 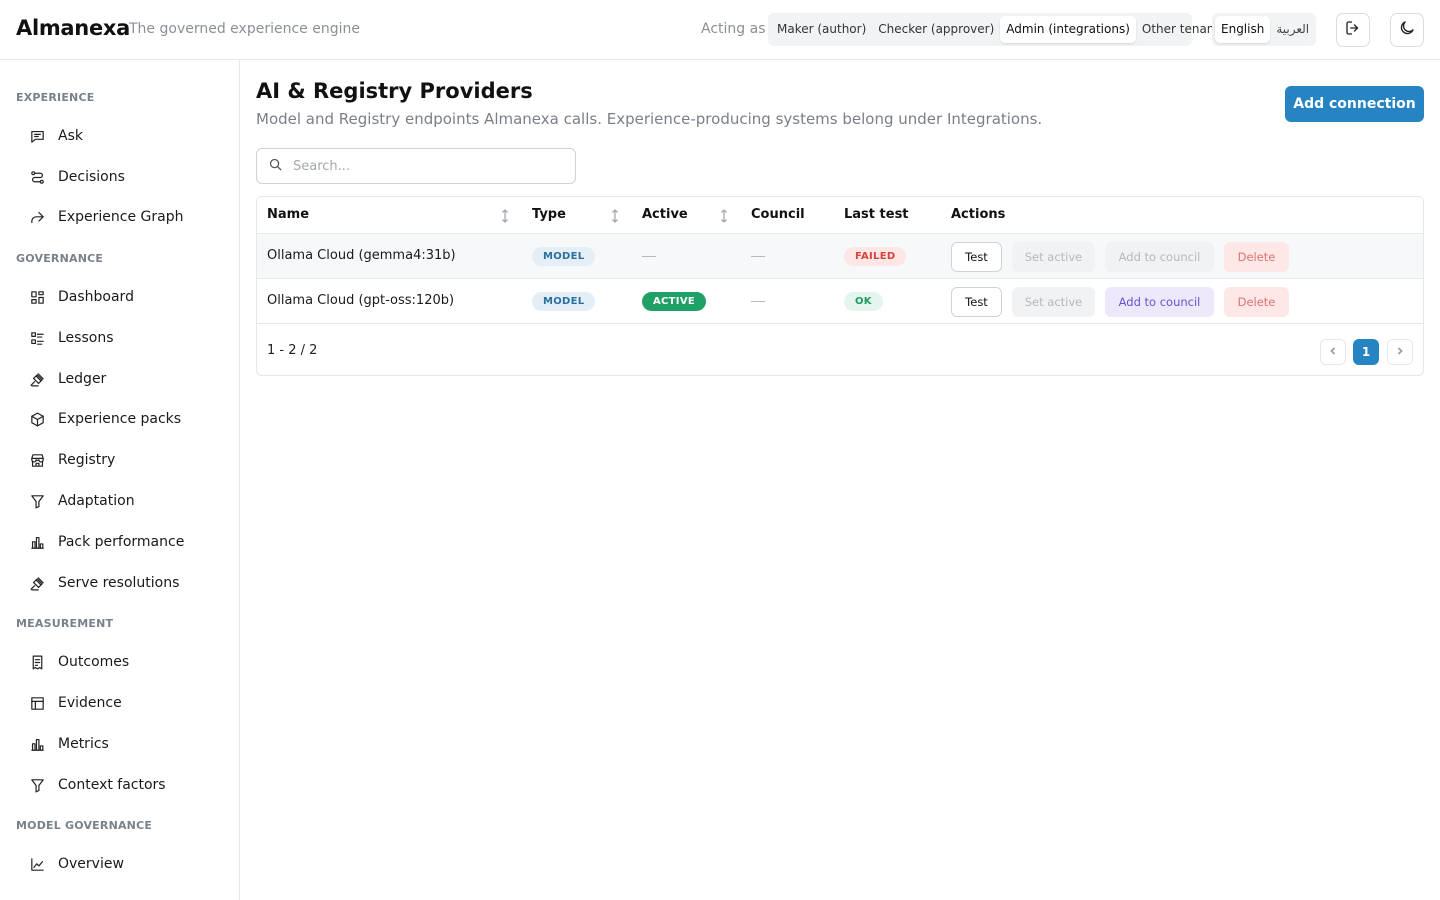 I want to click on section-title-governance: GOVERNANCE, so click(x=60, y=258).